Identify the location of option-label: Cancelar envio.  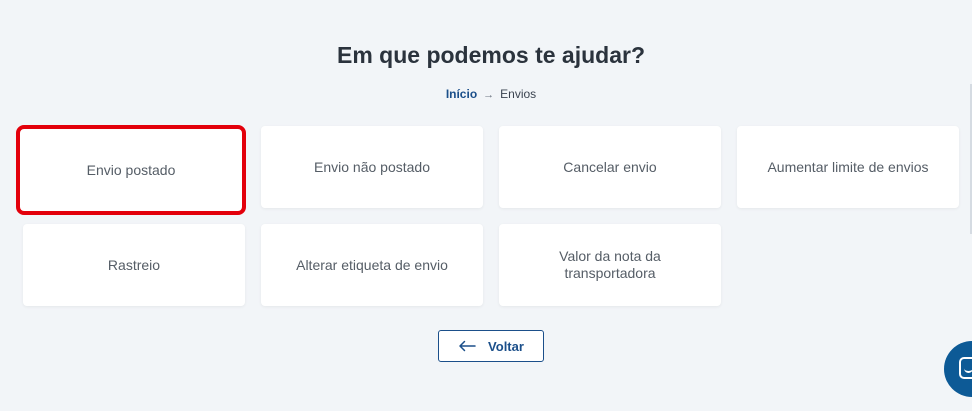
(610, 166).